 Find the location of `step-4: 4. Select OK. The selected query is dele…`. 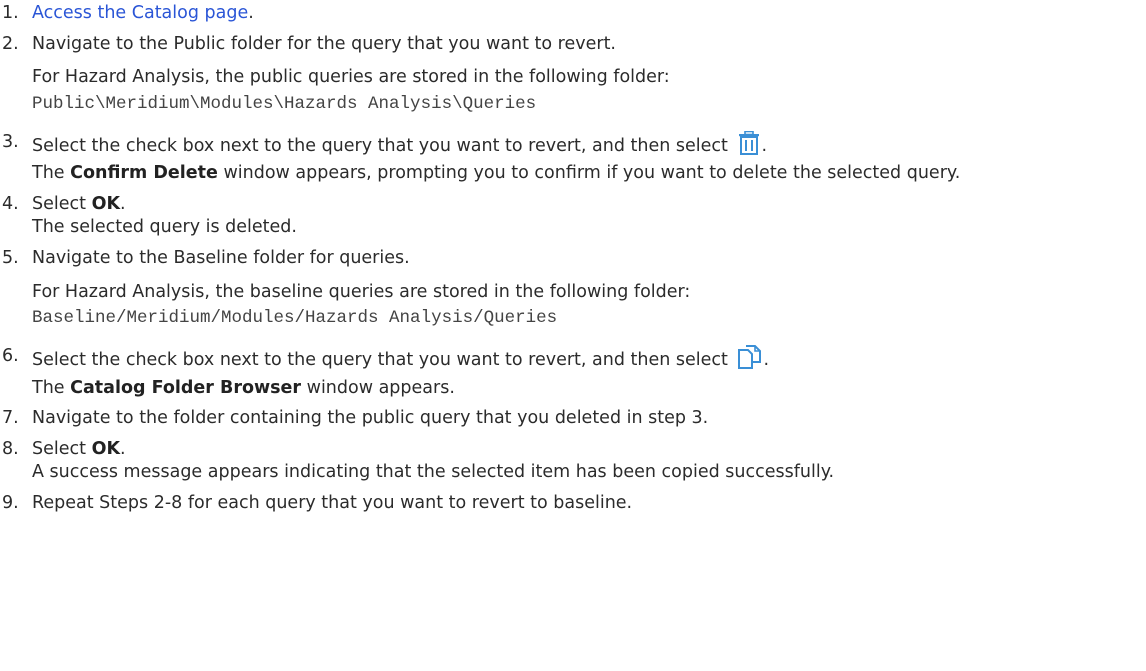

step-4: 4. Select OK. The selected query is dele… is located at coordinates (573, 216).